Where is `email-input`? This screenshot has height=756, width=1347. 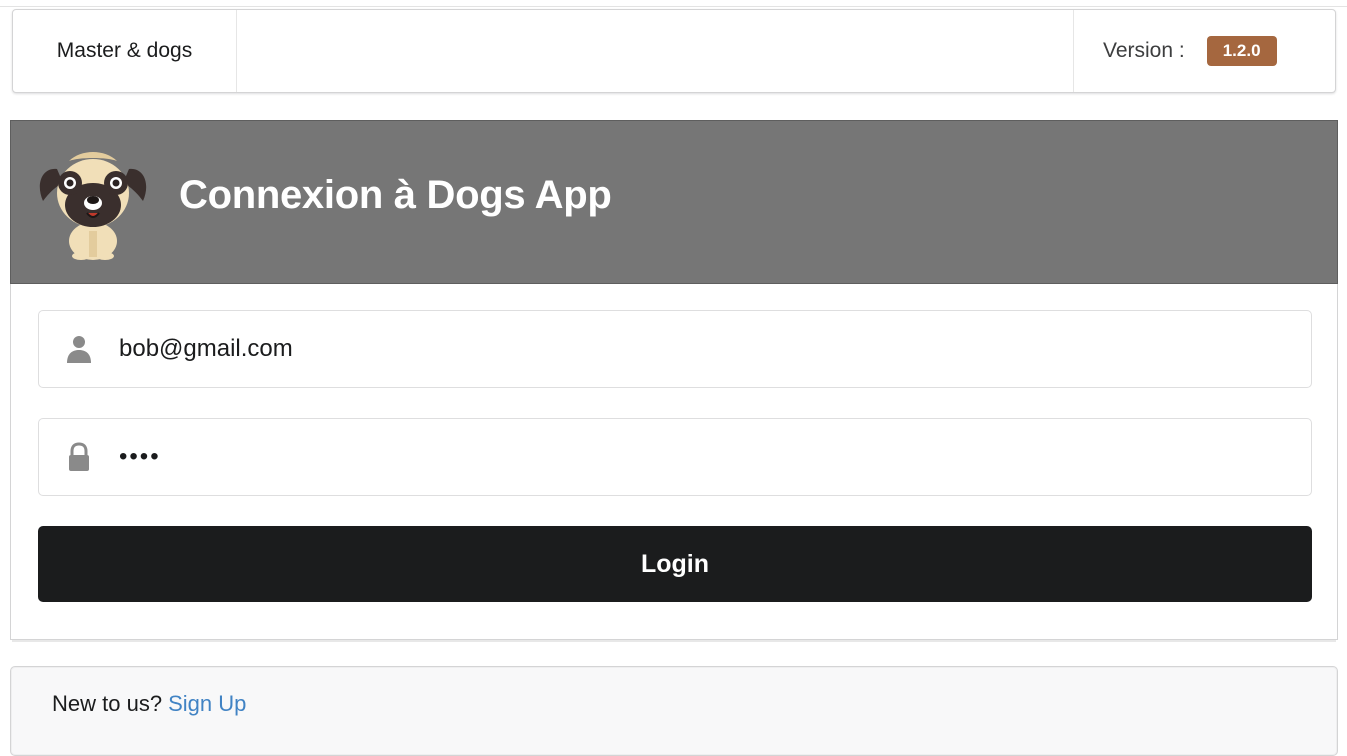 email-input is located at coordinates (709, 349).